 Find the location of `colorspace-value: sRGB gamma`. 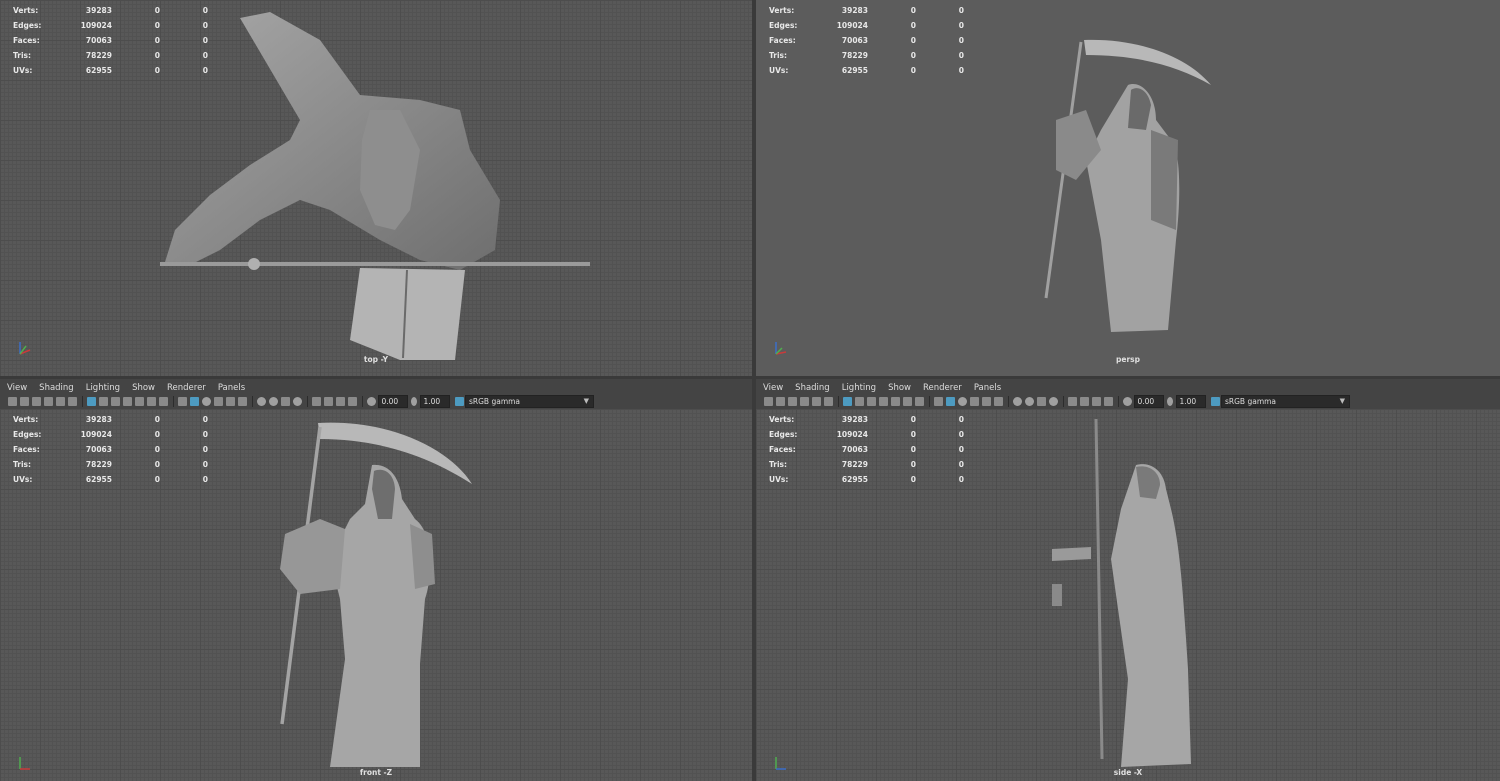

colorspace-value: sRGB gamma is located at coordinates (1251, 401).